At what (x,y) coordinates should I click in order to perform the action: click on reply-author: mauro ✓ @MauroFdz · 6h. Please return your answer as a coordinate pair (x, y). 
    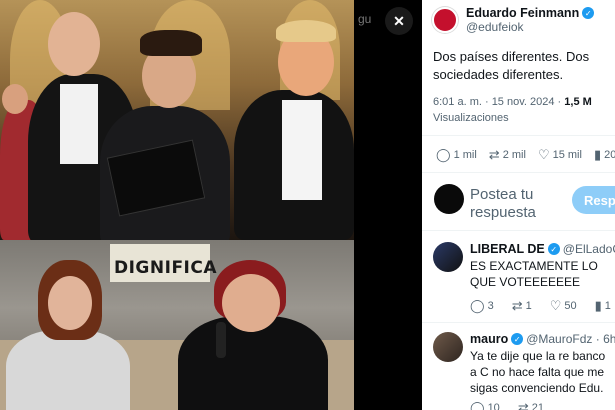
    Looking at the image, I should click on (542, 339).